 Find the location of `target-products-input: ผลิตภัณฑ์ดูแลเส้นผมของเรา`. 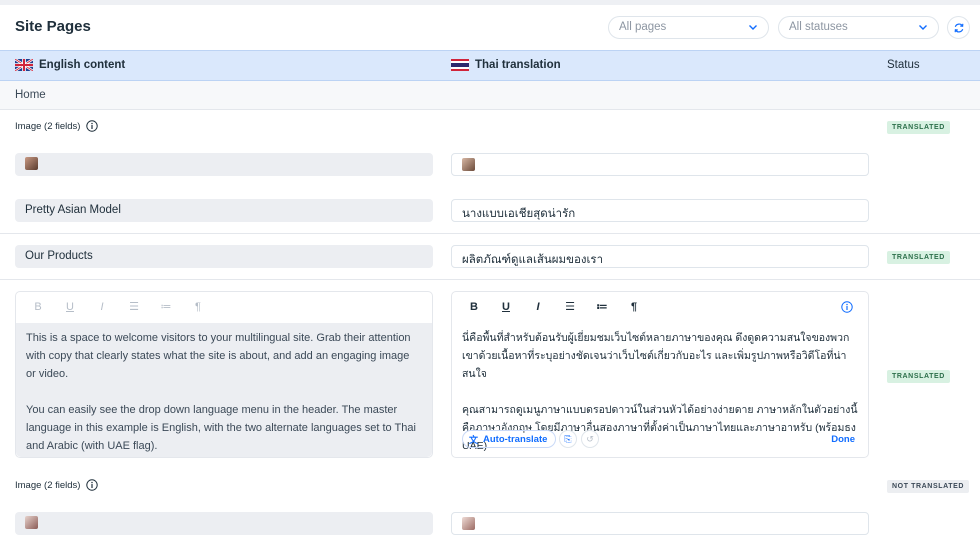

target-products-input: ผลิตภัณฑ์ดูแลเส้นผมของเรา is located at coordinates (660, 256).